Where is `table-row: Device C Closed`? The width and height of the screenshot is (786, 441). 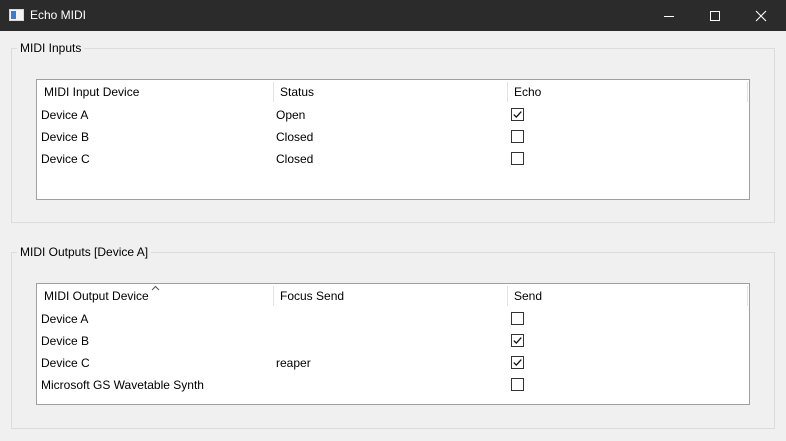
table-row: Device C Closed is located at coordinates (393, 159).